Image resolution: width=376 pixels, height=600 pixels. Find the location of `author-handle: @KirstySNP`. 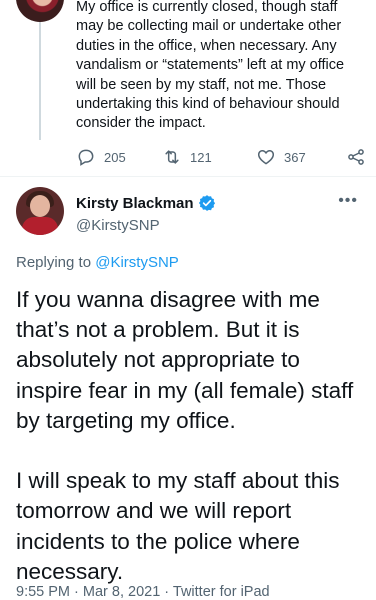

author-handle: @KirstySNP is located at coordinates (146, 225).